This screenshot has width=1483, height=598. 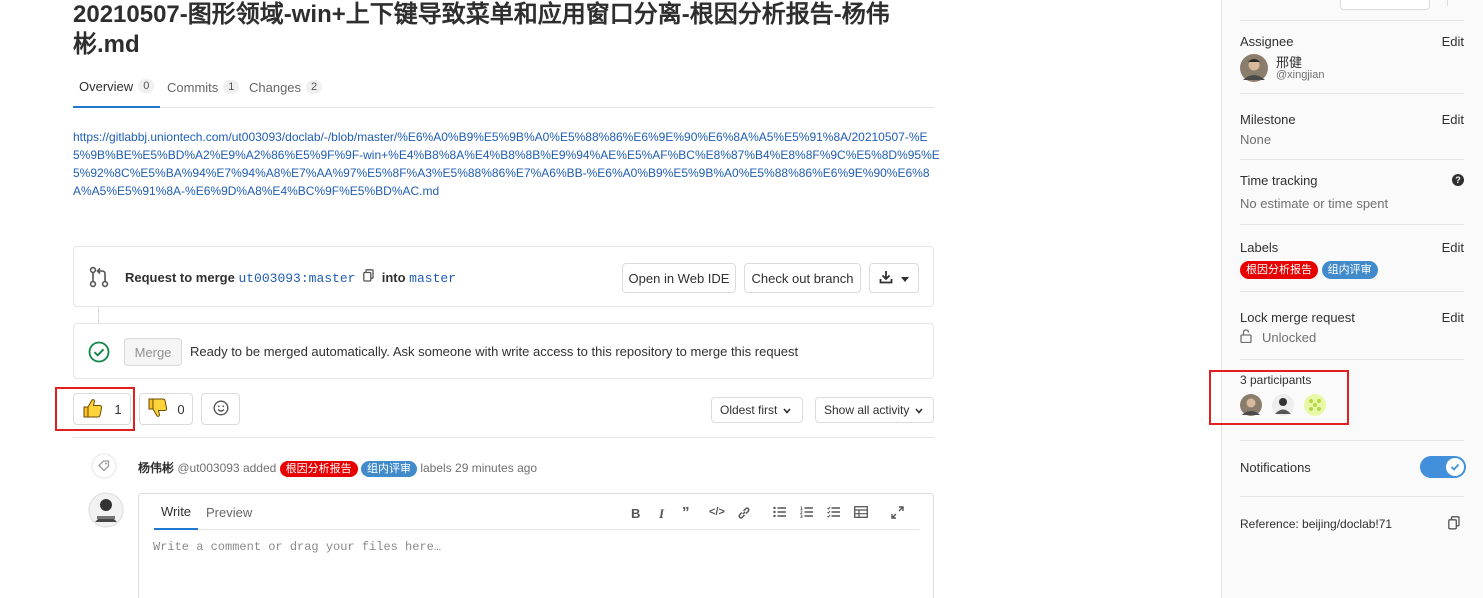 What do you see at coordinates (99, 353) in the screenshot?
I see `check-circle-icon` at bounding box center [99, 353].